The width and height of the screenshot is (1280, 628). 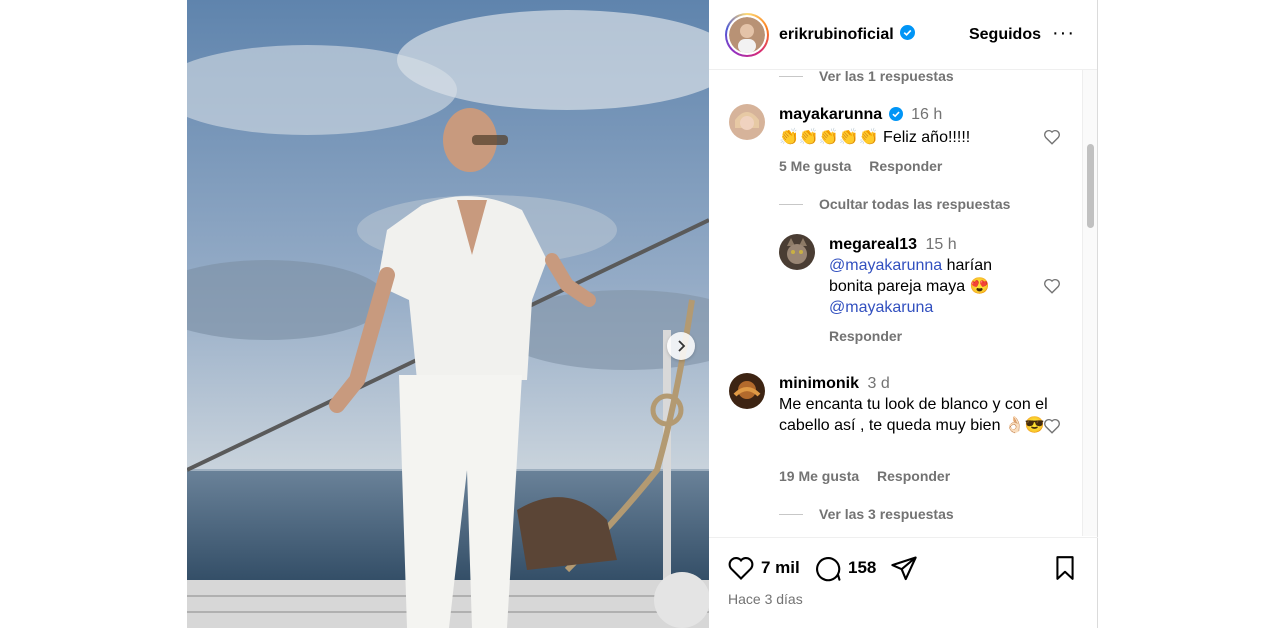 I want to click on avatar-image, so click(x=747, y=34).